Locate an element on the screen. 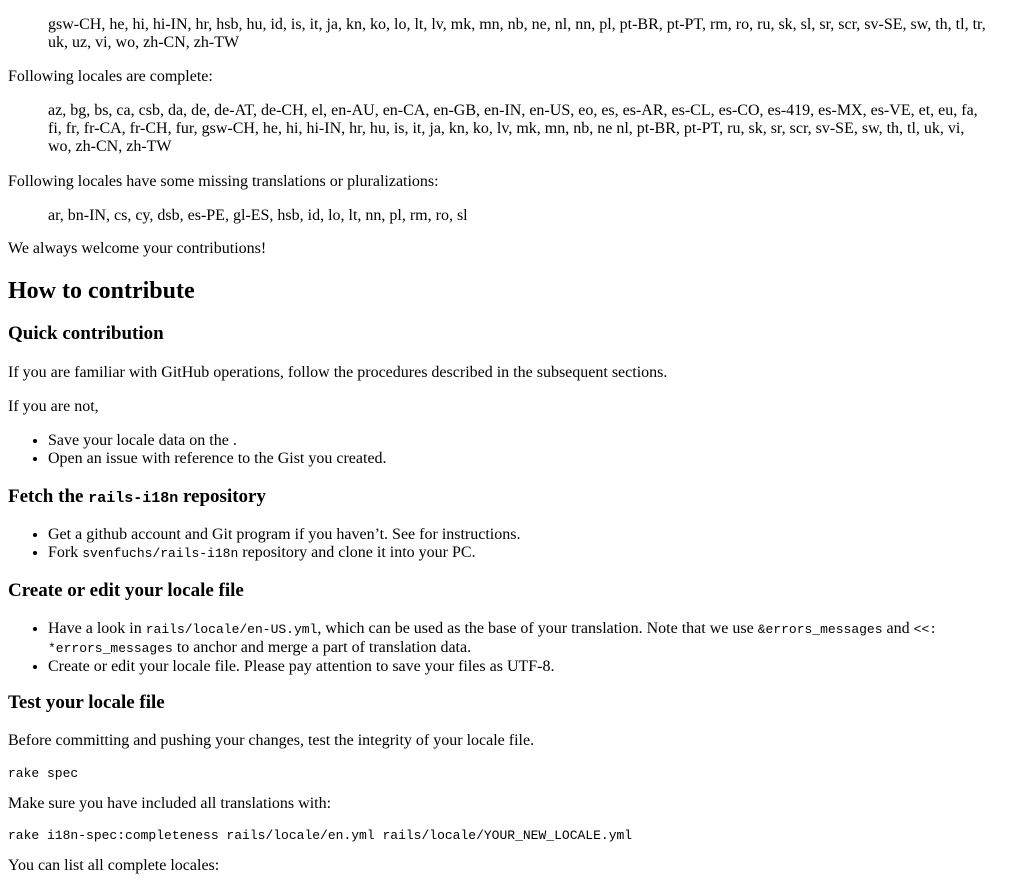 Image resolution: width=1024 pixels, height=892 pixels. fetch-repository-heading: Fetch the rails-i18n repository is located at coordinates (137, 496).